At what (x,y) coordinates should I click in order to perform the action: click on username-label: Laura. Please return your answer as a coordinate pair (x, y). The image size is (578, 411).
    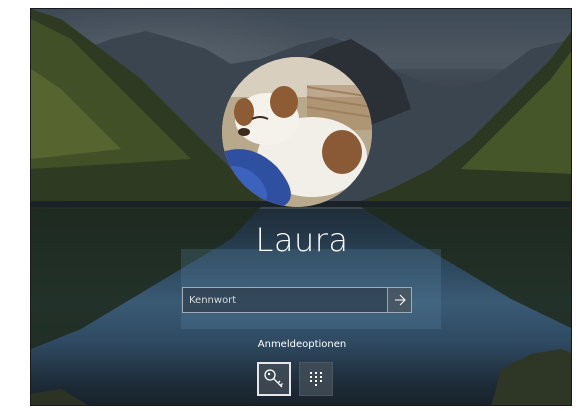
    Looking at the image, I should click on (302, 240).